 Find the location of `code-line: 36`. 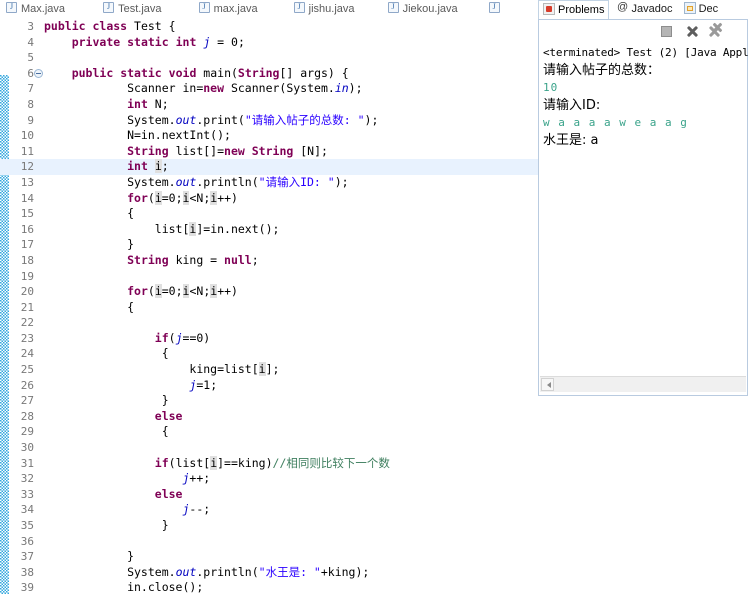

code-line: 36 is located at coordinates (269, 542).